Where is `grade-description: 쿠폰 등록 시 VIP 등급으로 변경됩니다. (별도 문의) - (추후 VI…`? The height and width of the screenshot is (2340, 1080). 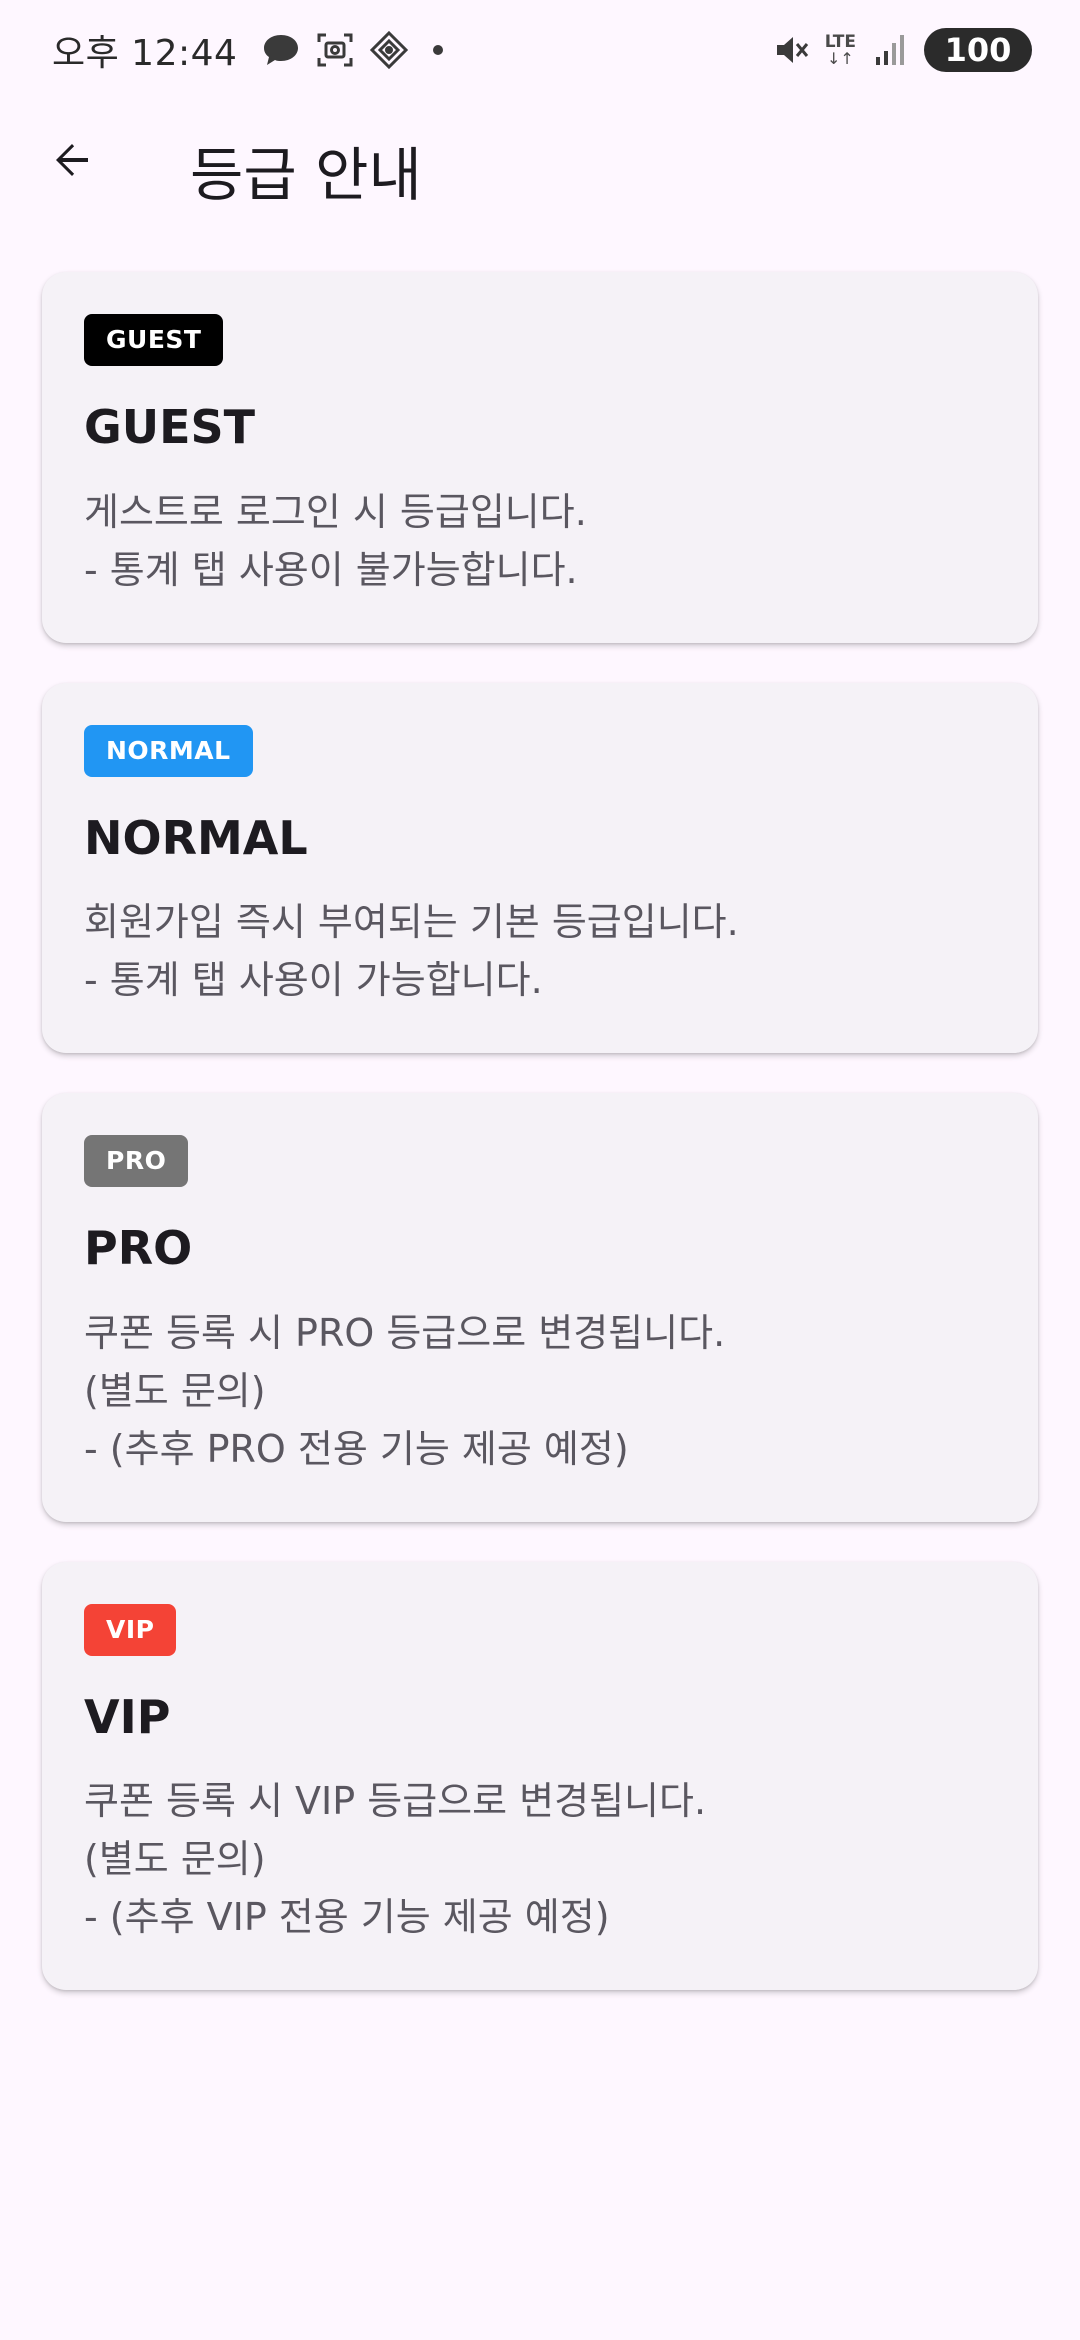 grade-description: 쿠폰 등록 시 VIP 등급으로 변경됩니다. (별도 문의) - (추후 VI… is located at coordinates (540, 1859).